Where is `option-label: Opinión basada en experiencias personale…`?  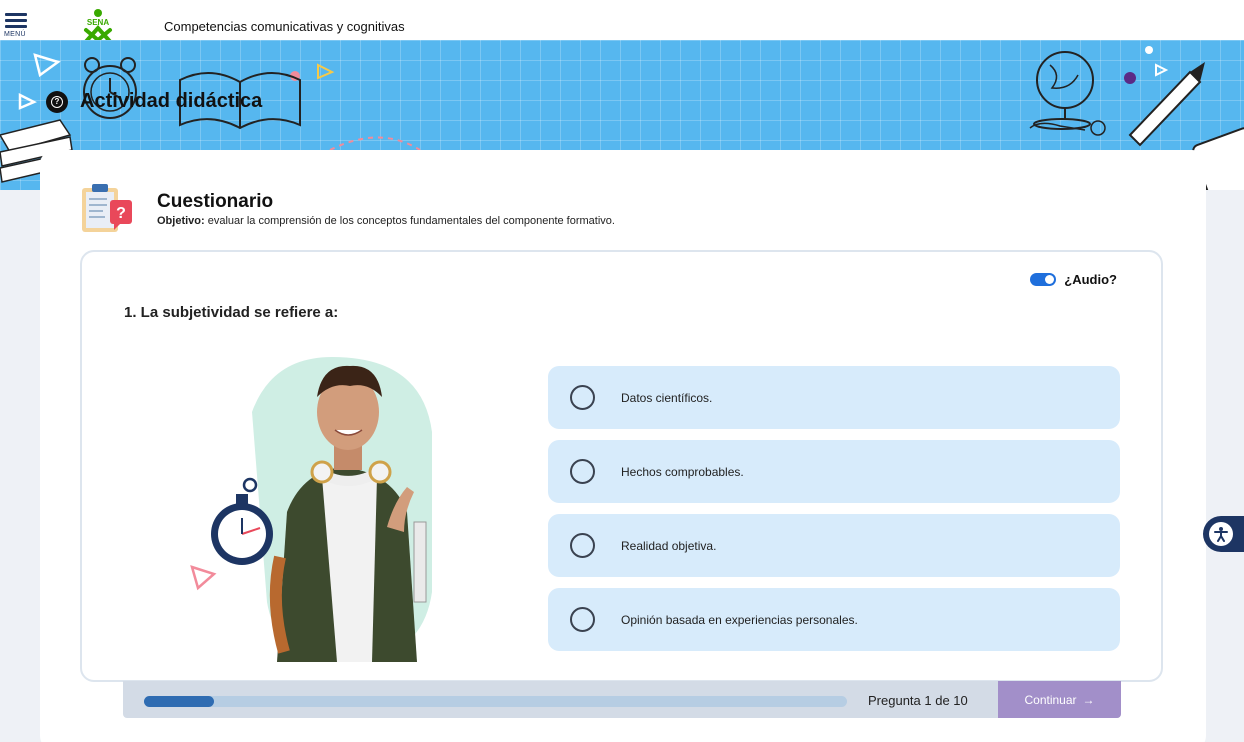 option-label: Opinión basada en experiencias personale… is located at coordinates (739, 619).